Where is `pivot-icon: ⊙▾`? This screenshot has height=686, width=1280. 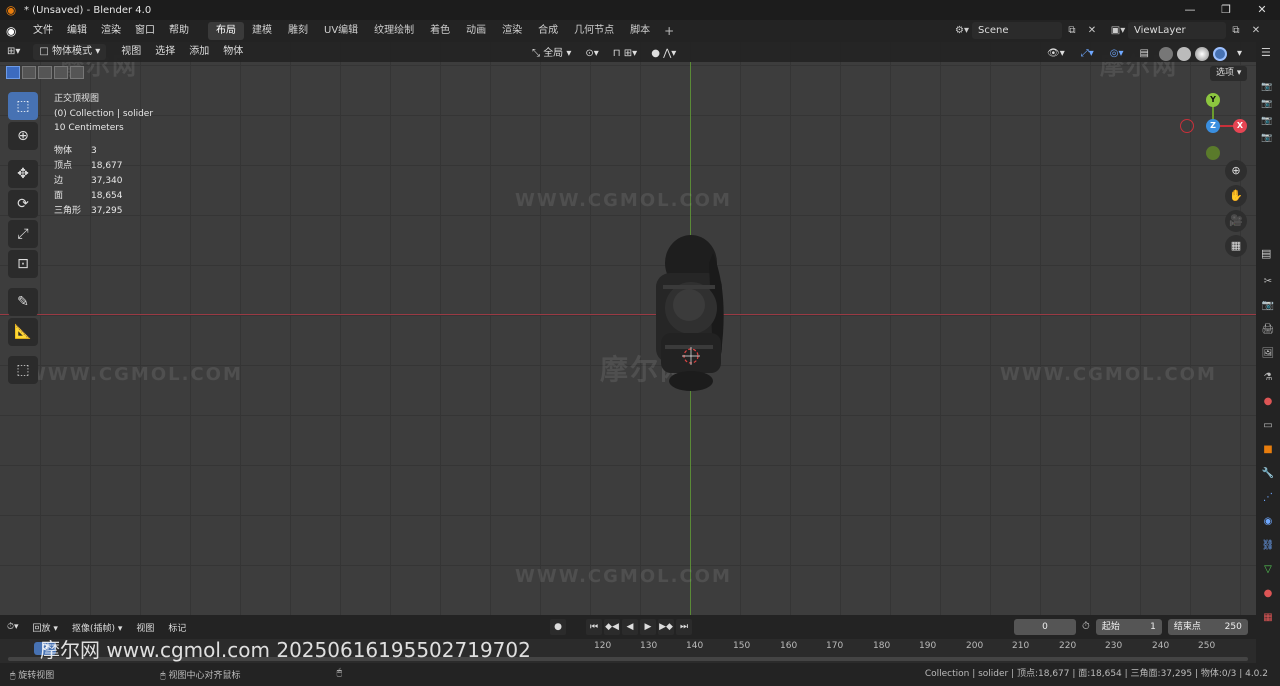 pivot-icon: ⊙▾ is located at coordinates (591, 54).